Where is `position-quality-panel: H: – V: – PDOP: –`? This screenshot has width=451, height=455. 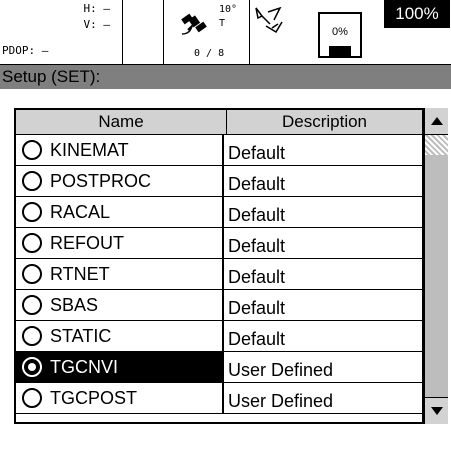
position-quality-panel: H: – V: – PDOP: – is located at coordinates (61, 32).